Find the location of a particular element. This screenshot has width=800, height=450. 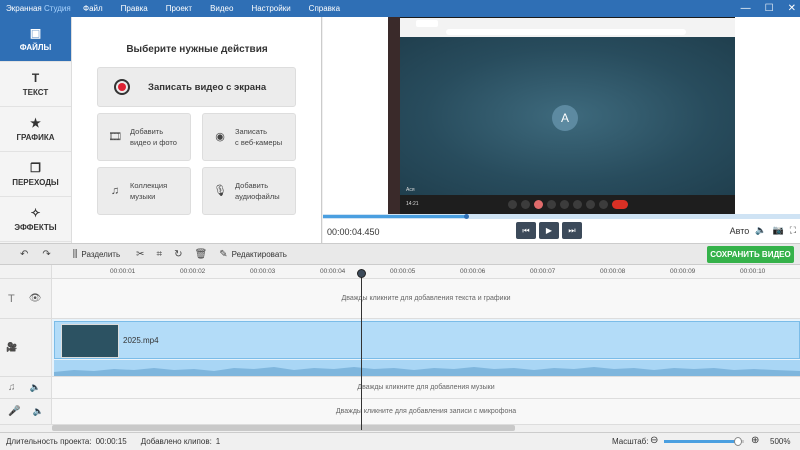

text-icon: T is located at coordinates (35, 78).